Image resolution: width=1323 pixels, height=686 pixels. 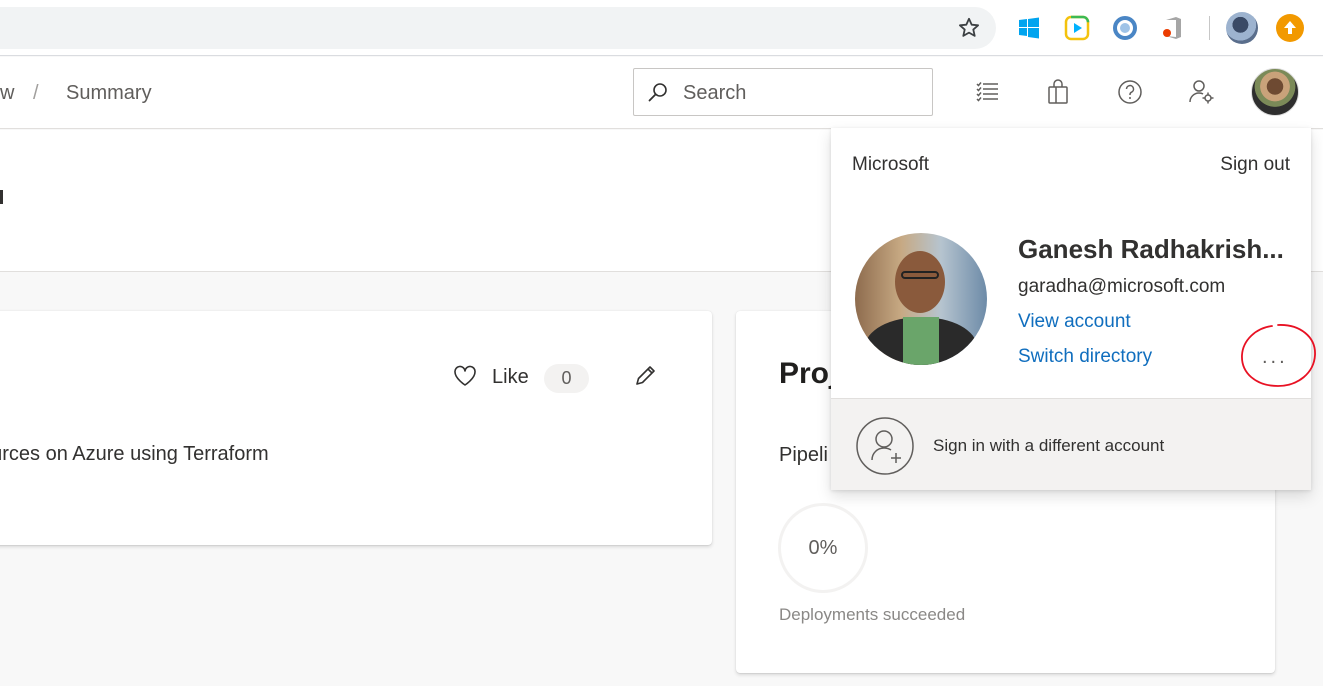 What do you see at coordinates (1242, 28) in the screenshot?
I see `browser-profile-avatar` at bounding box center [1242, 28].